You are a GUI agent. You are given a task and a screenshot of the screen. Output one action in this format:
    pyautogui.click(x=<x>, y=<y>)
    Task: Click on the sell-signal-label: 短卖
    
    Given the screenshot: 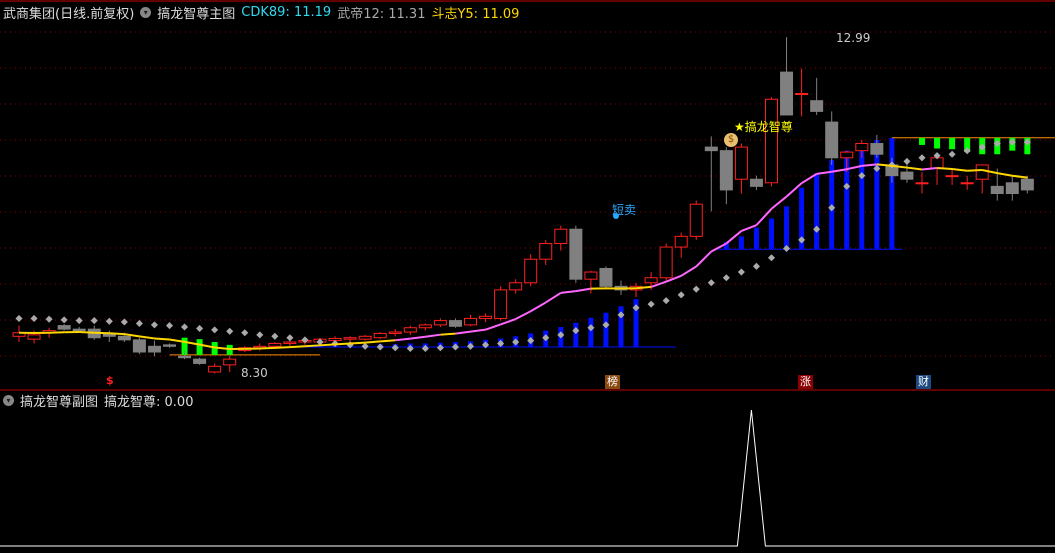 What is the action you would take?
    pyautogui.click(x=624, y=210)
    